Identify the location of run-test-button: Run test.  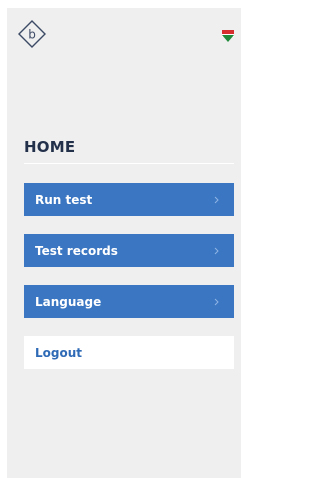
(129, 199).